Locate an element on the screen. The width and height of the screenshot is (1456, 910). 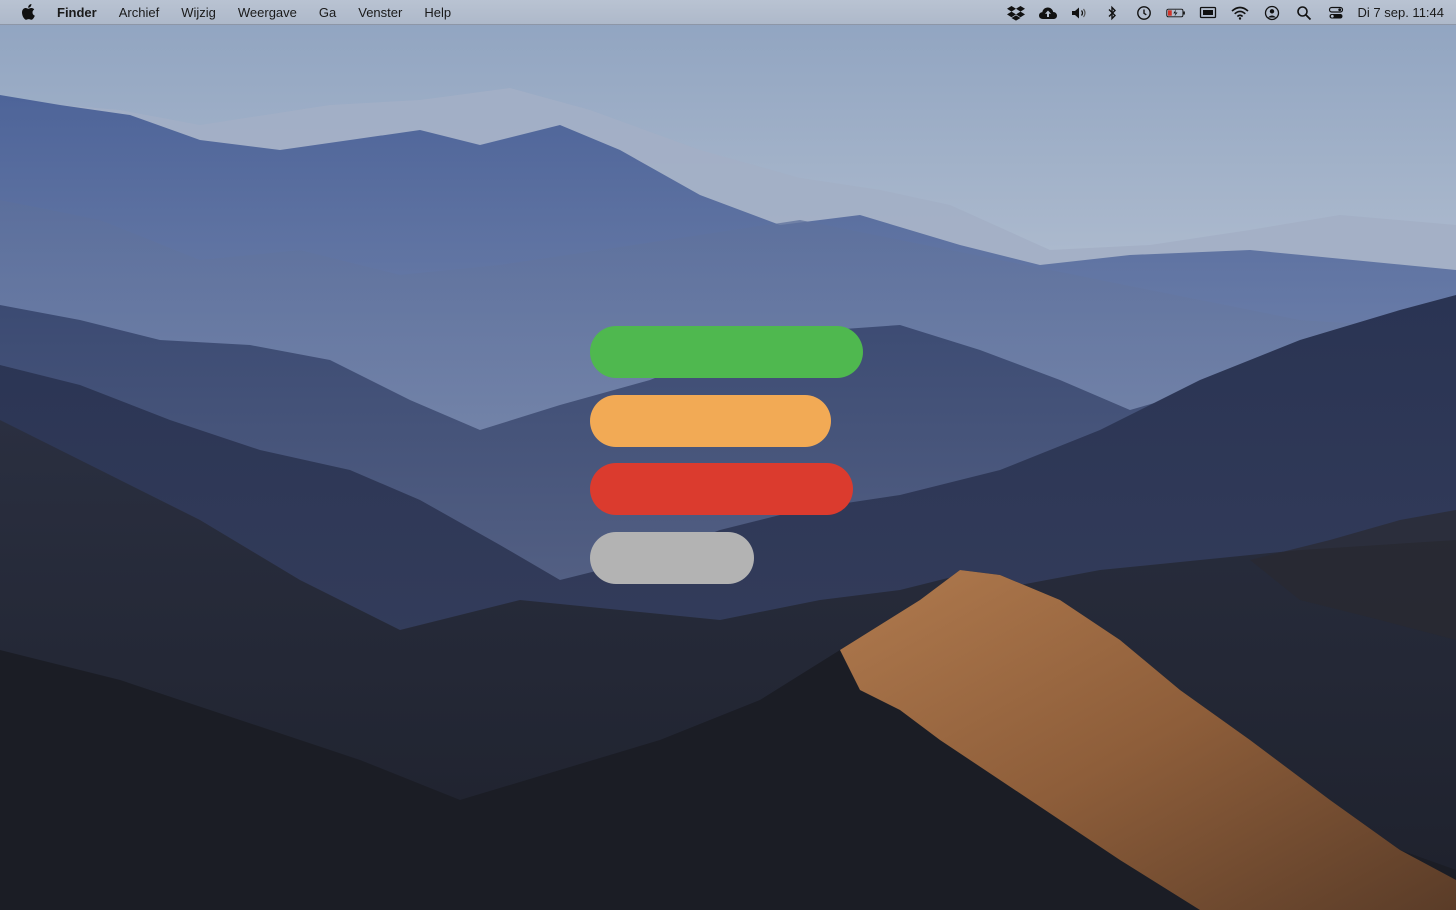
status-bars-group is located at coordinates (730, 456).